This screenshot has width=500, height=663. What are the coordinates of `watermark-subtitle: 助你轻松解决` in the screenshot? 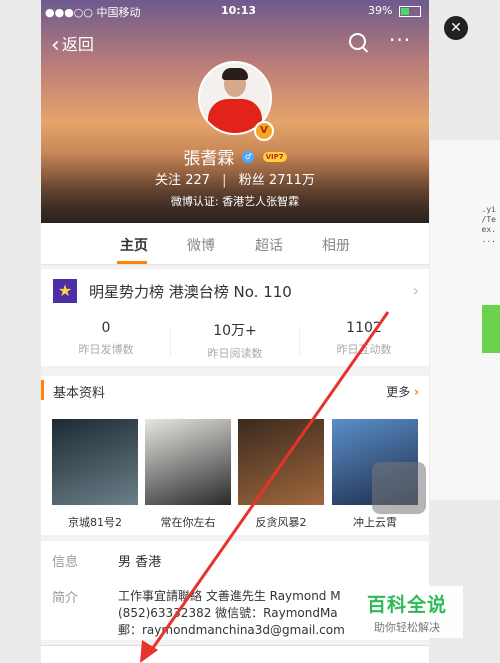 It's located at (407, 627).